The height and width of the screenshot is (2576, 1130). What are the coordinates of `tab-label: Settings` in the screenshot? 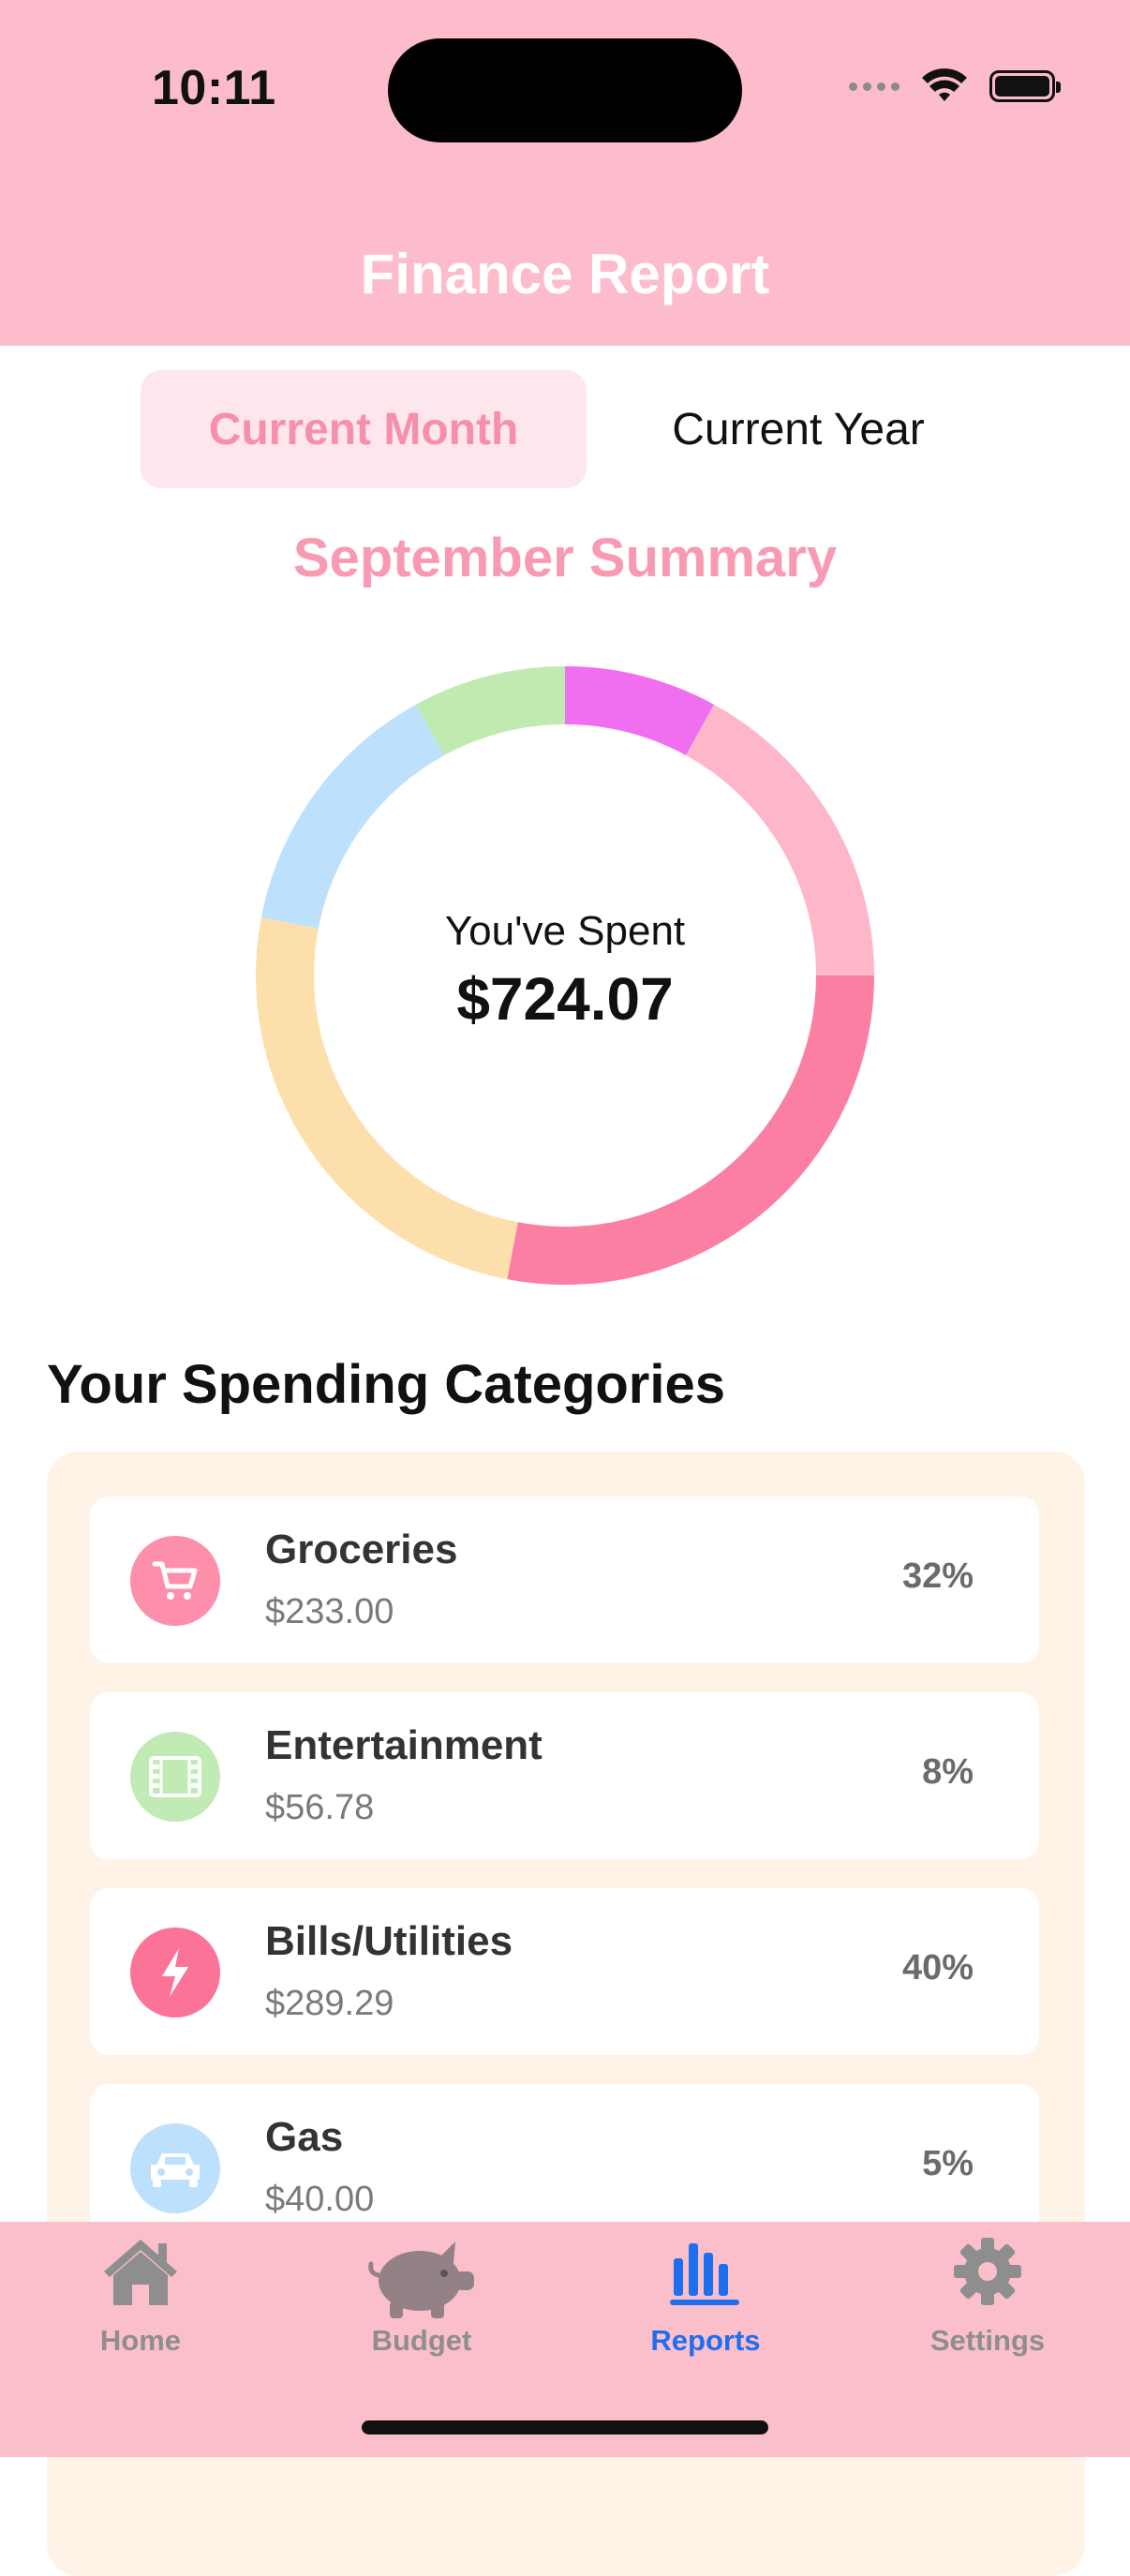 It's located at (987, 2340).